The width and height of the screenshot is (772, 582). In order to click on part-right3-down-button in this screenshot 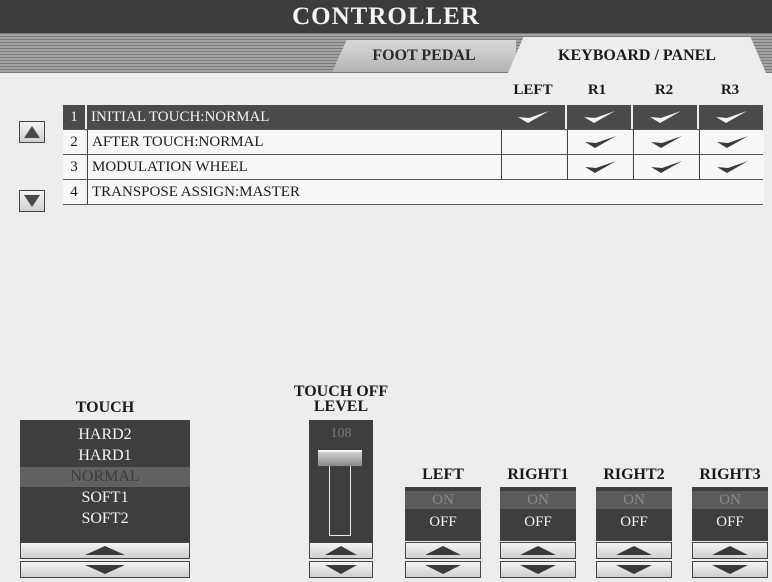, I will do `click(730, 569)`.